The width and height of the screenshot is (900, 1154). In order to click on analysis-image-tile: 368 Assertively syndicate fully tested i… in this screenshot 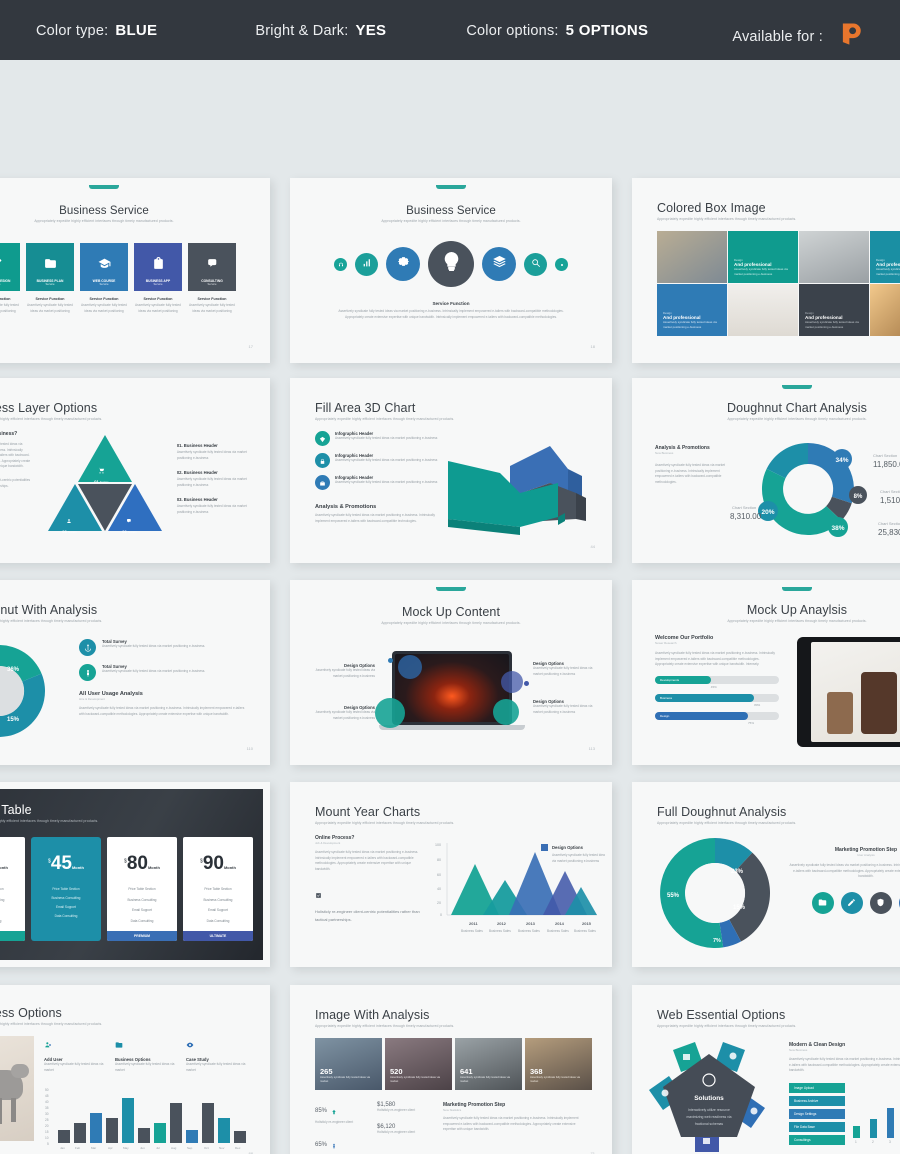, I will do `click(558, 1064)`.